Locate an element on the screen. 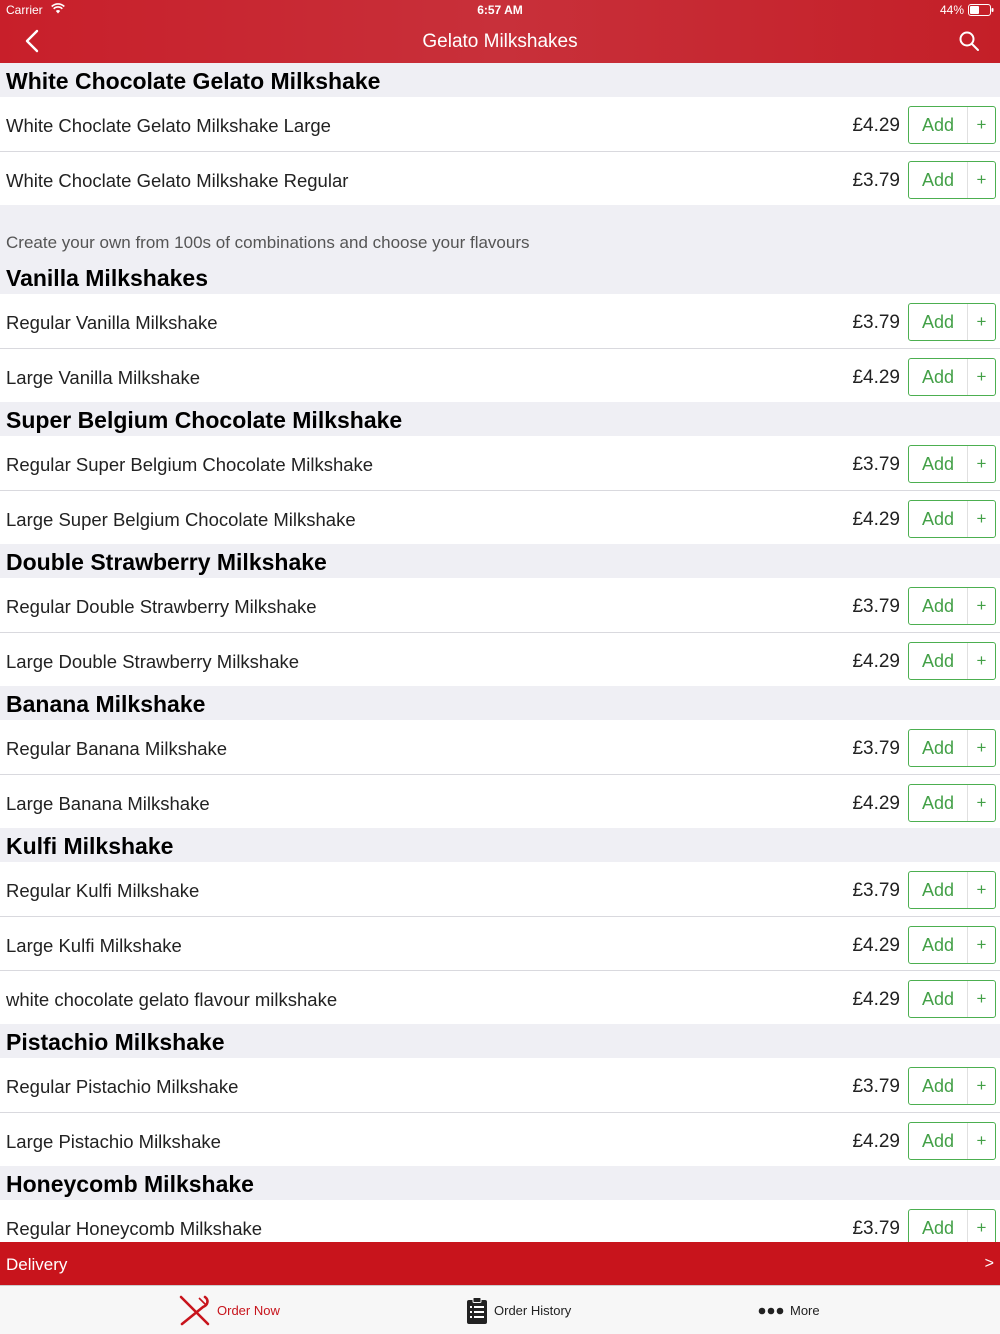 Image resolution: width=1000 pixels, height=1334 pixels. status-battery-percent: 44% is located at coordinates (951, 10).